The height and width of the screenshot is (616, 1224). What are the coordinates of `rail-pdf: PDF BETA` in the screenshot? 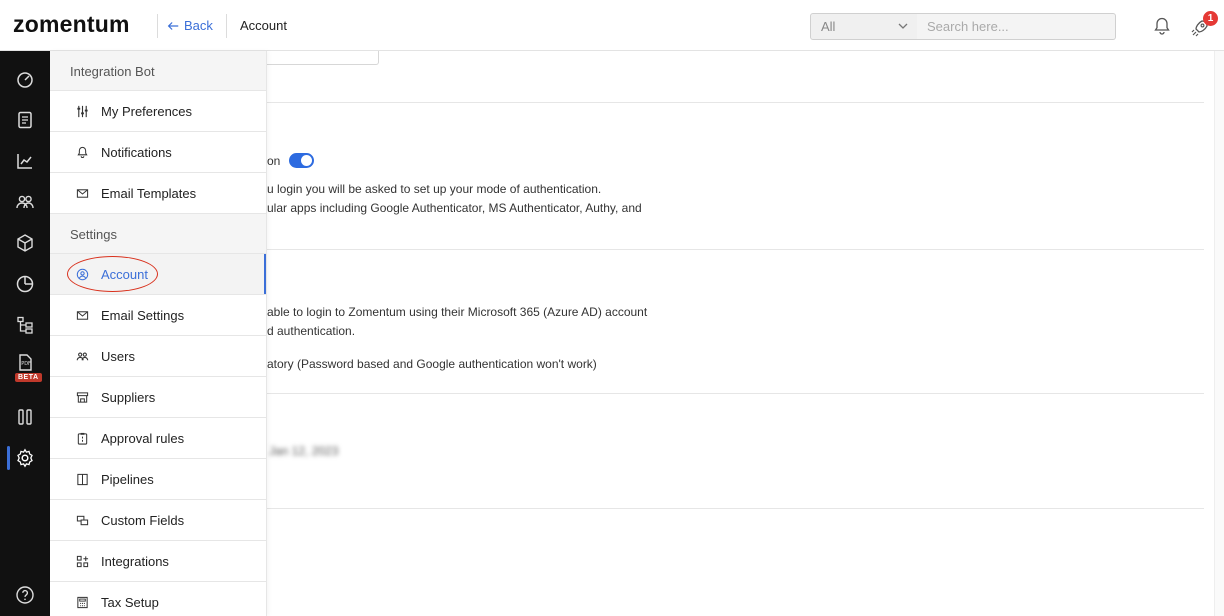 It's located at (25, 366).